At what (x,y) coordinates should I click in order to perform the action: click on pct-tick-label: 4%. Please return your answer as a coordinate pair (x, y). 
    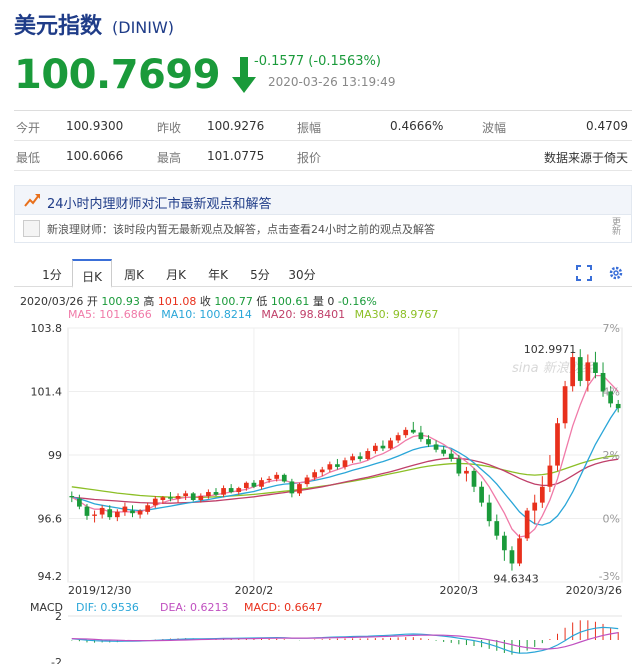
    Looking at the image, I should click on (611, 392).